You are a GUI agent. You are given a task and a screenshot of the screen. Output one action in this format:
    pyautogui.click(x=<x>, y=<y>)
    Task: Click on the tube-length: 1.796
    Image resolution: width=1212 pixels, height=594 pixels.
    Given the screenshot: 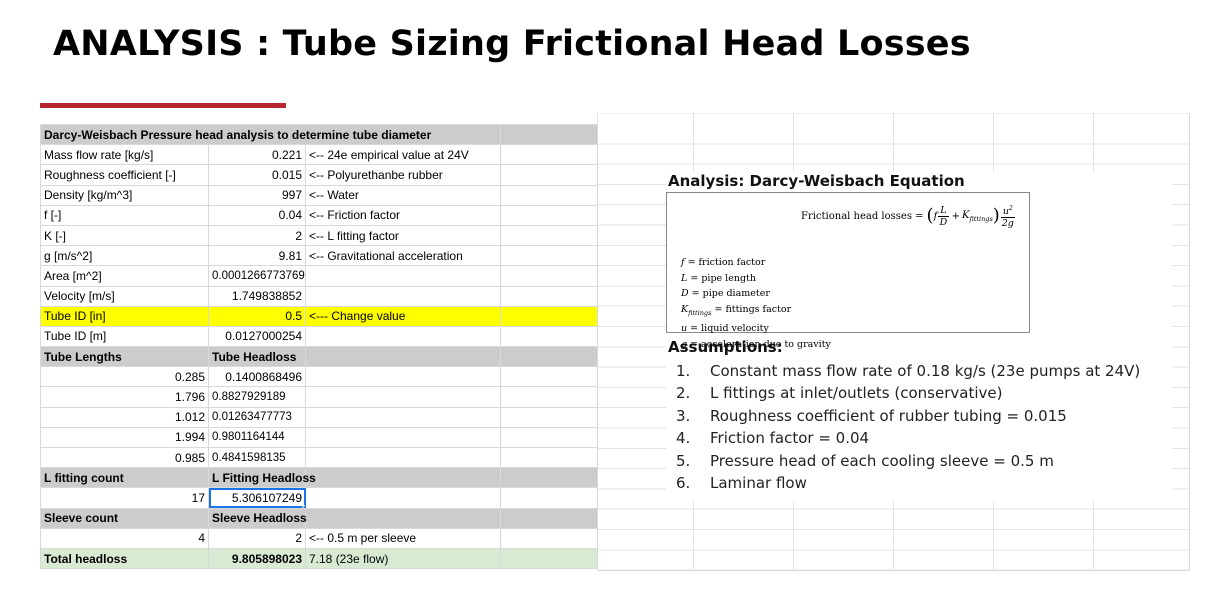 What is the action you would take?
    pyautogui.click(x=124, y=397)
    